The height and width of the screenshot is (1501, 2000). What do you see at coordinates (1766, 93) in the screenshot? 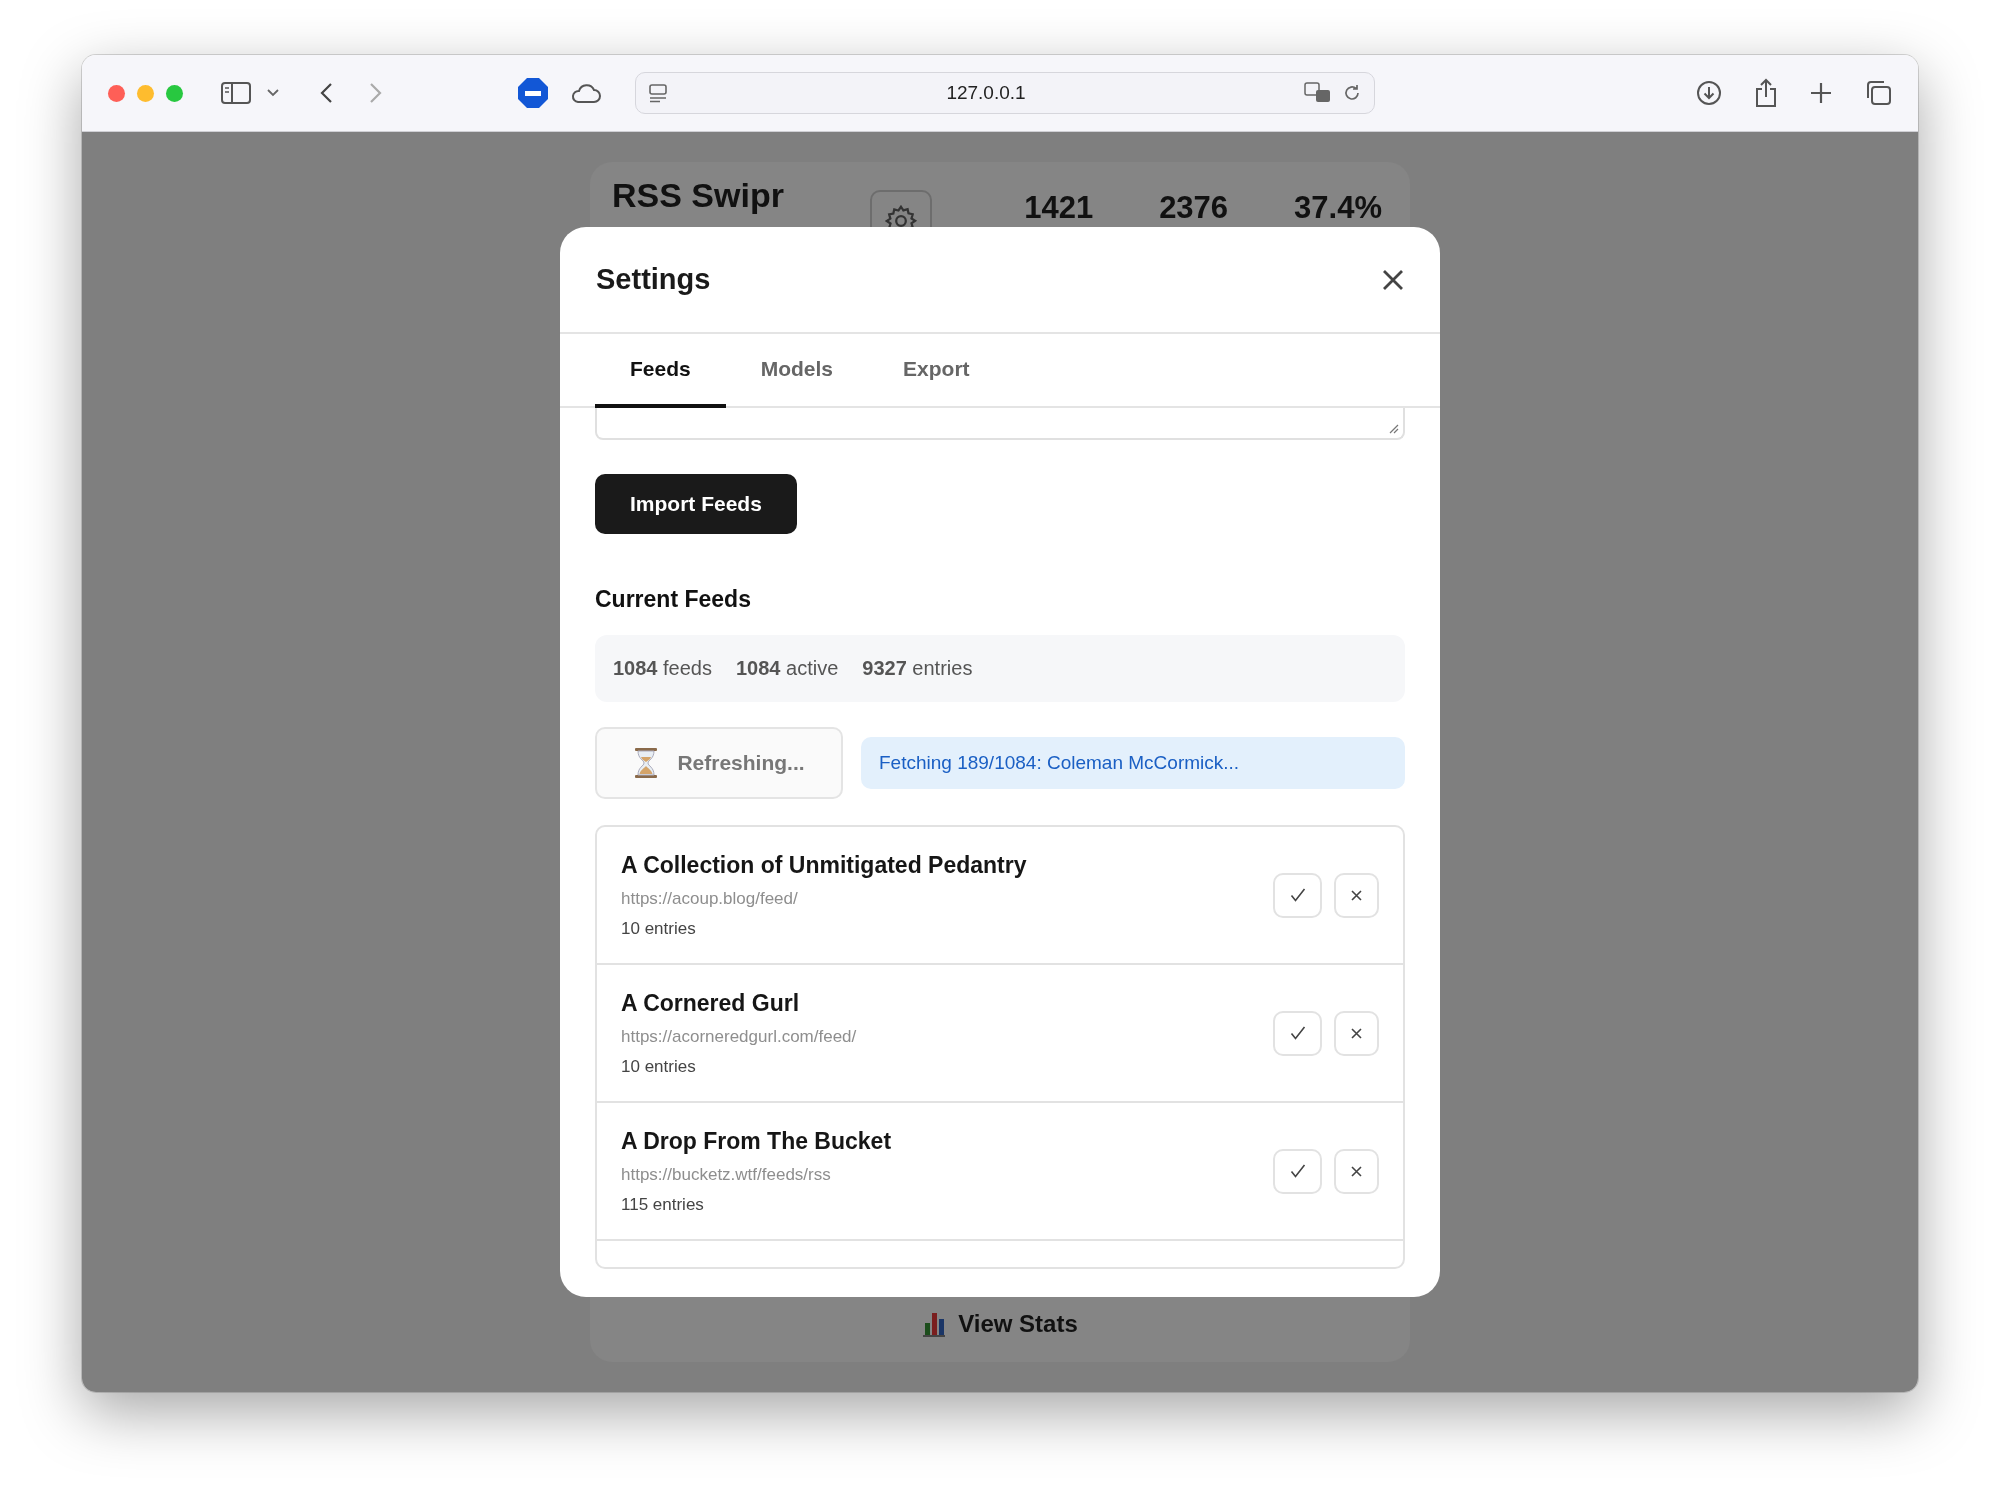
I see `share-icon` at bounding box center [1766, 93].